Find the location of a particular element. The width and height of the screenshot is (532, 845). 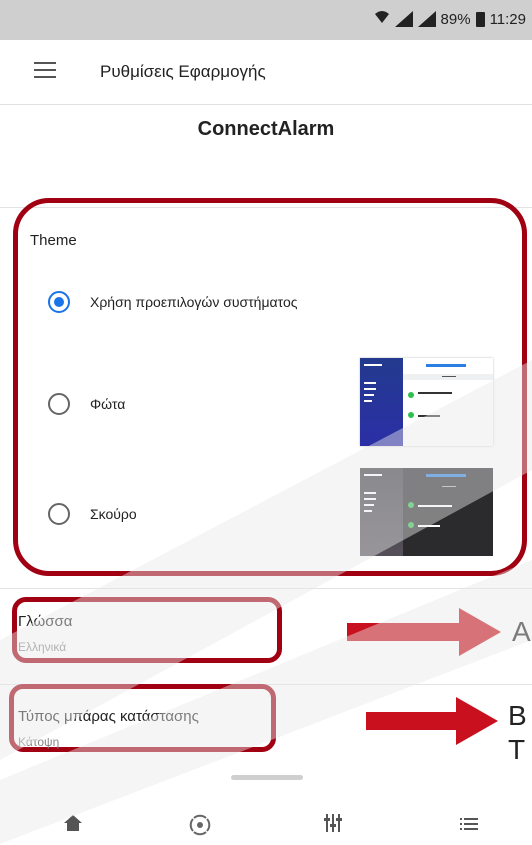

list-icon is located at coordinates (469, 823).